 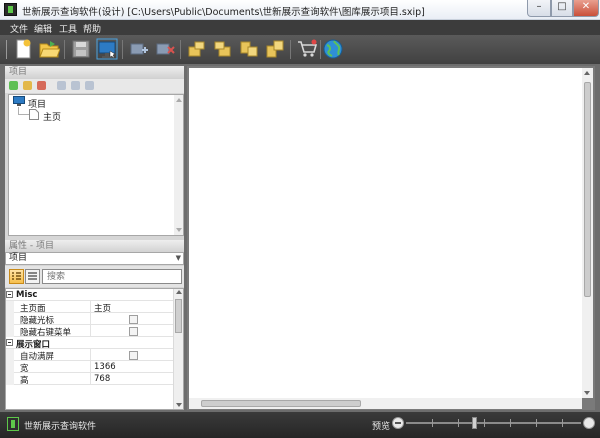 What do you see at coordinates (107, 49) in the screenshot?
I see `preview-monitor-icon` at bounding box center [107, 49].